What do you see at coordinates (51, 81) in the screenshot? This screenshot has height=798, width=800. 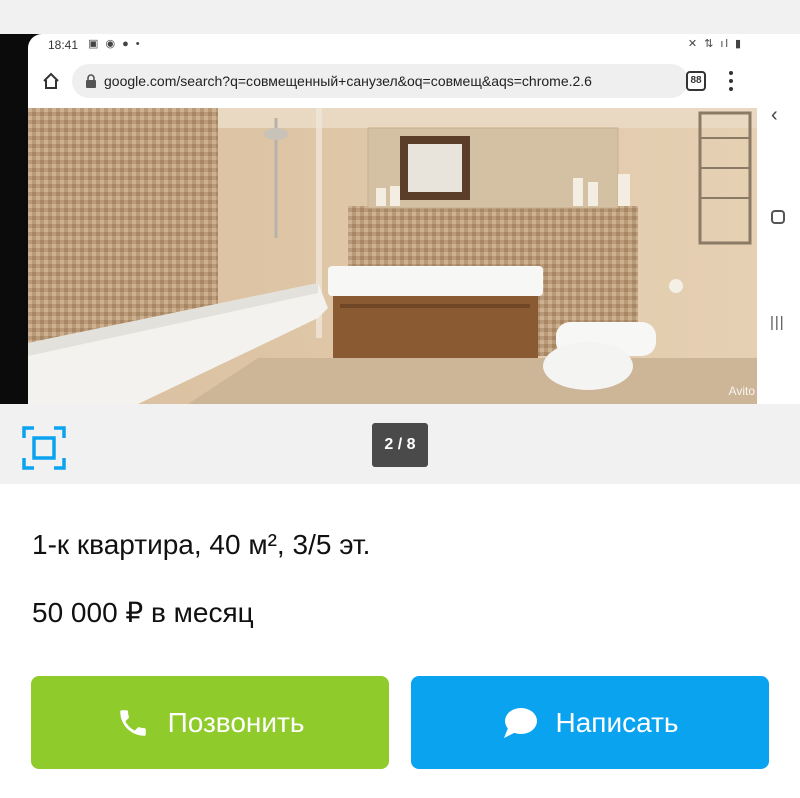 I see `home-icon` at bounding box center [51, 81].